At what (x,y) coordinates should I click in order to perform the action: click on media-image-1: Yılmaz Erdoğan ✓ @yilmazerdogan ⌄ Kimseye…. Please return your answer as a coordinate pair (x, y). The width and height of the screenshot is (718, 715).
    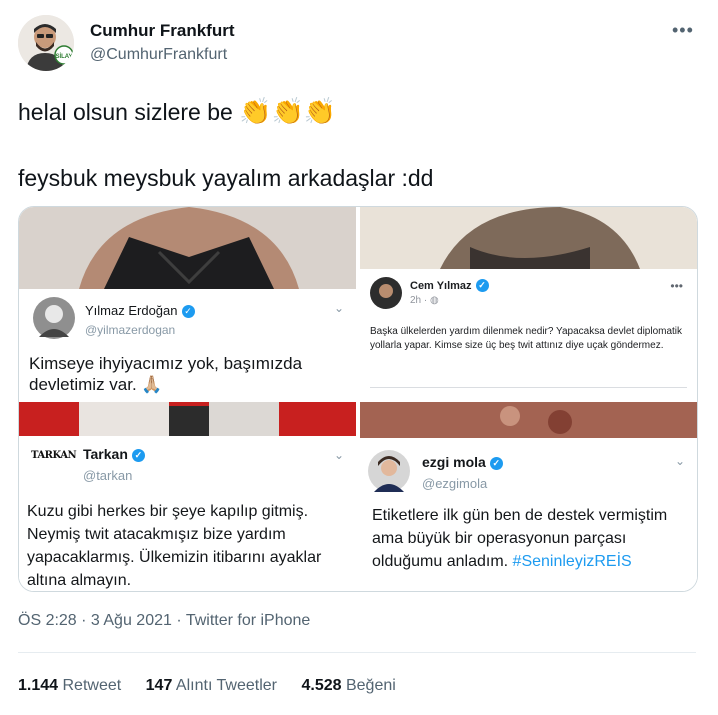
    Looking at the image, I should click on (187, 303).